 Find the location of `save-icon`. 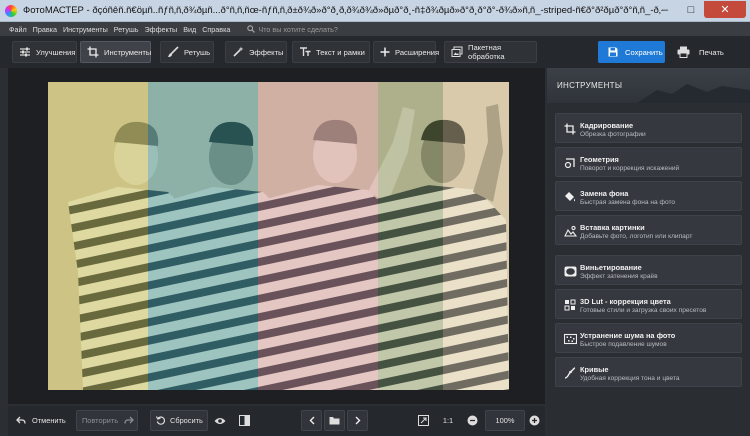

save-icon is located at coordinates (613, 52).